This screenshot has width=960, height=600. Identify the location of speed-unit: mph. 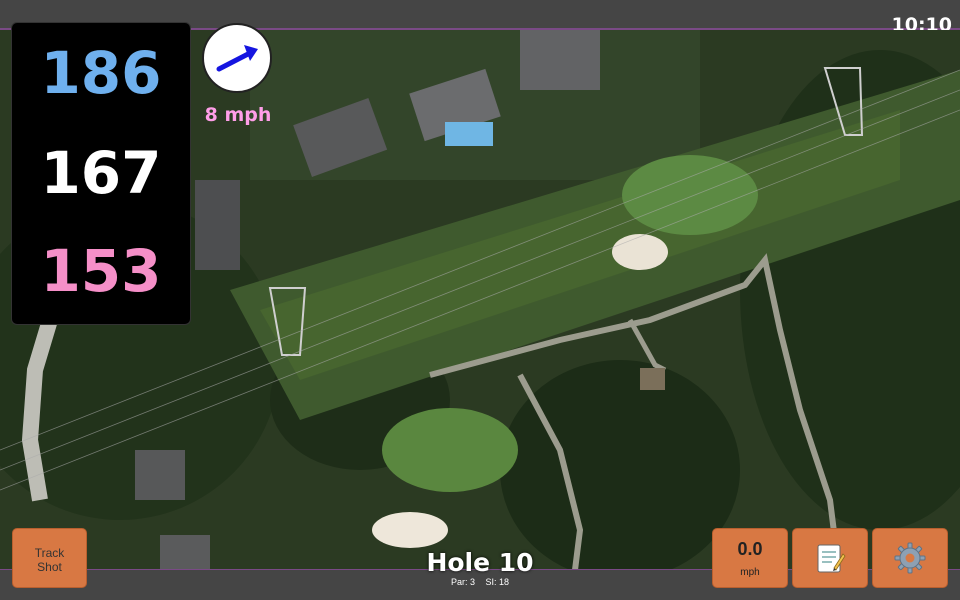
(750, 572).